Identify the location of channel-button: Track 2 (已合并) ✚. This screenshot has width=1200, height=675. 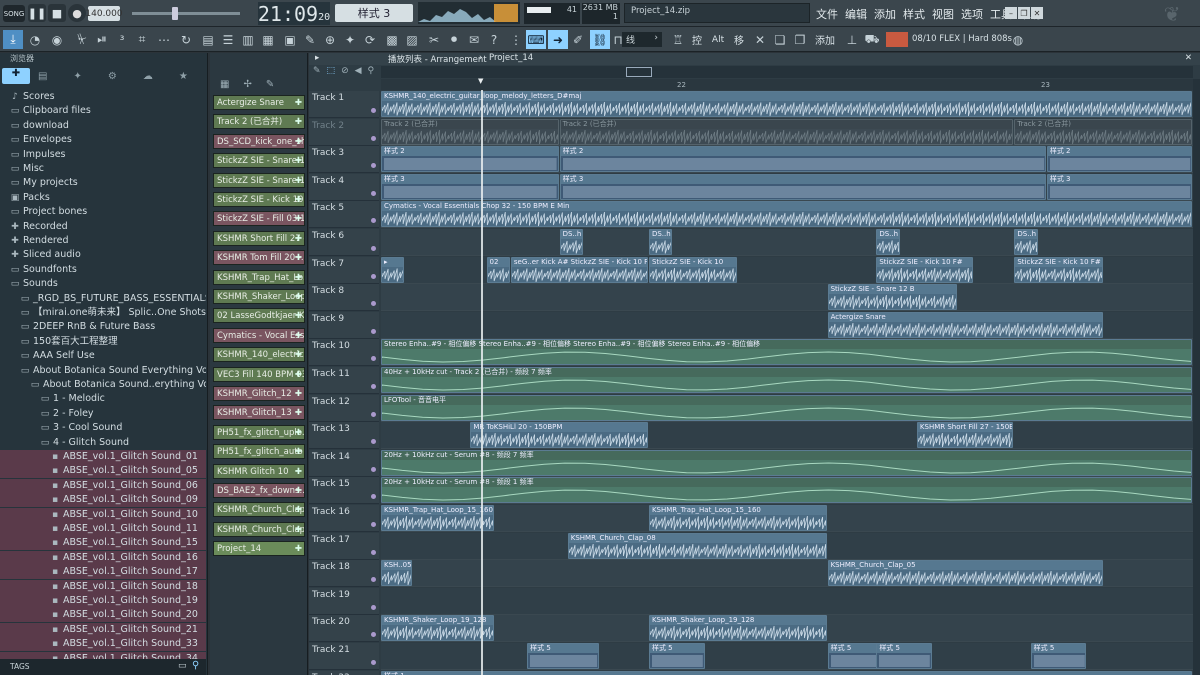
(259, 122).